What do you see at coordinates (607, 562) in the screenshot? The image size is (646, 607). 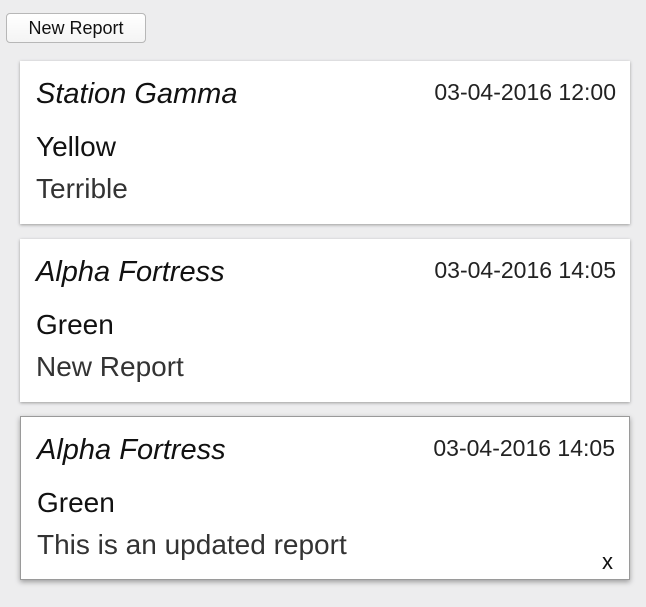 I see `delete-report-button: x` at bounding box center [607, 562].